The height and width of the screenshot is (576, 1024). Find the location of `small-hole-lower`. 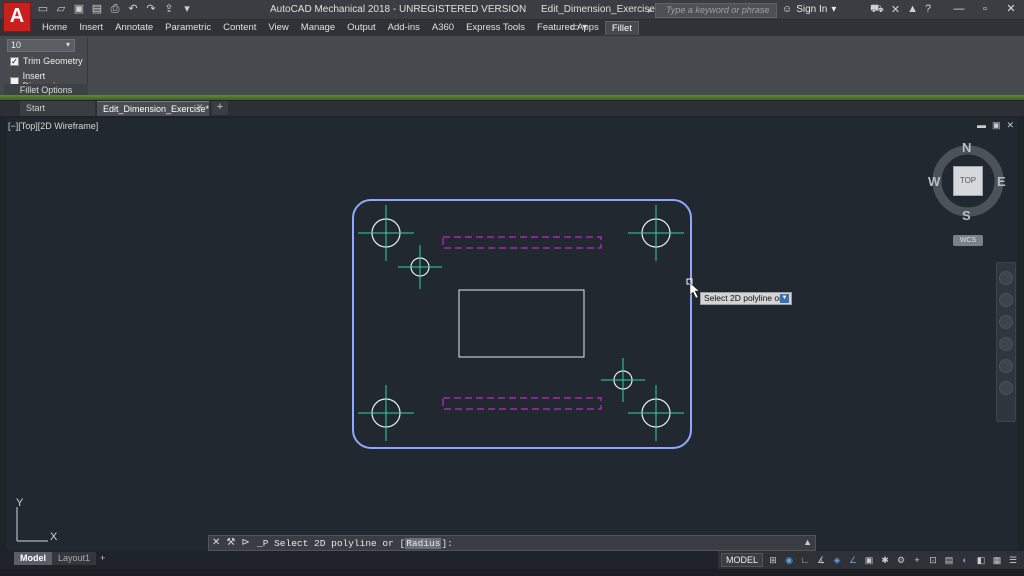

small-hole-lower is located at coordinates (623, 380).